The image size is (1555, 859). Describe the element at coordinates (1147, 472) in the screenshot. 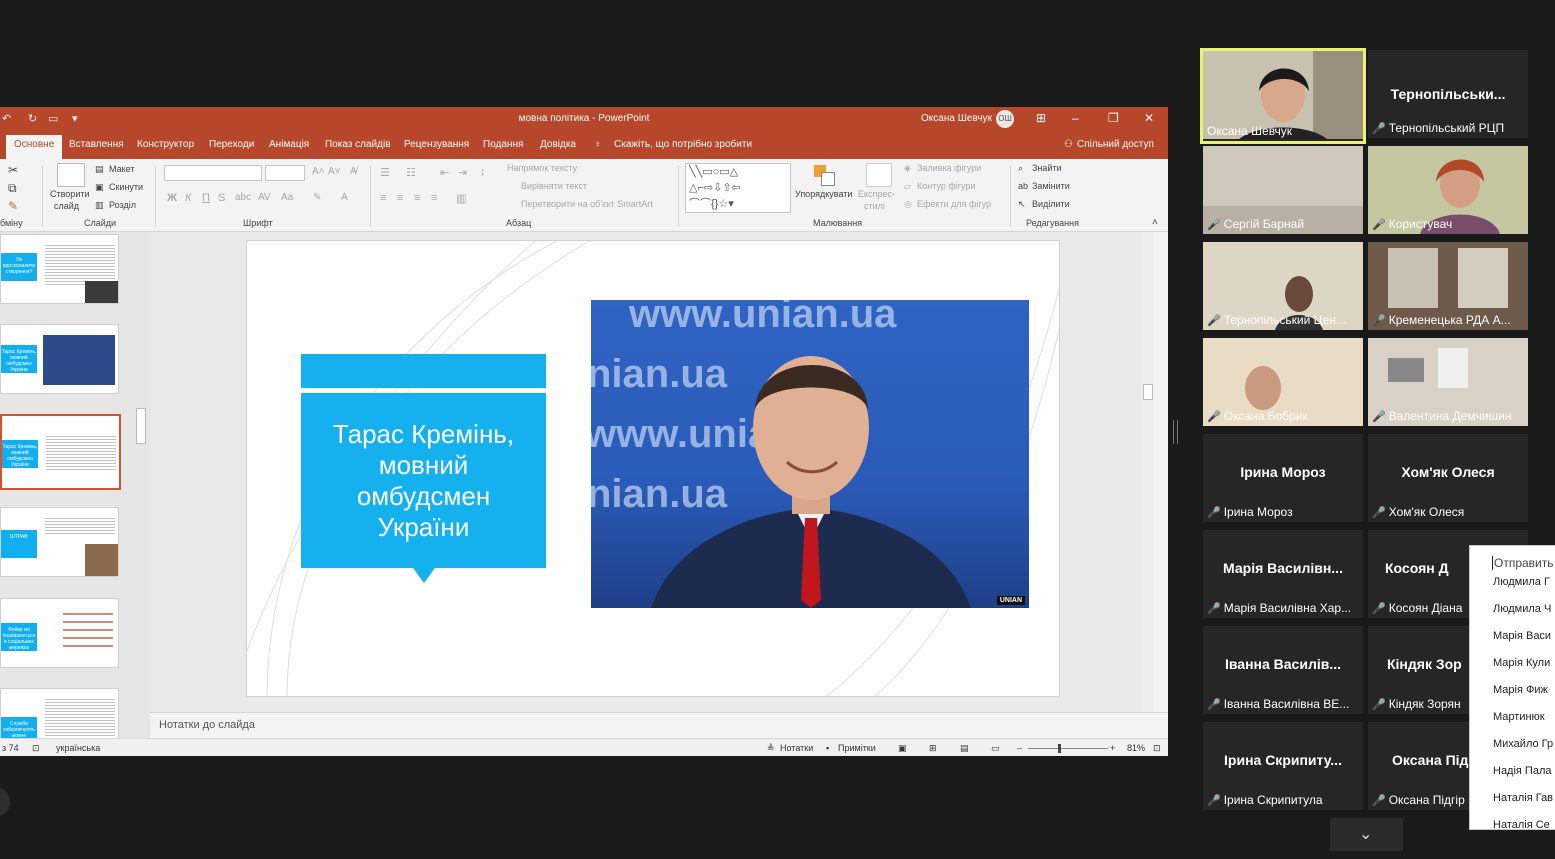

I see `editor-scrollbar` at that location.